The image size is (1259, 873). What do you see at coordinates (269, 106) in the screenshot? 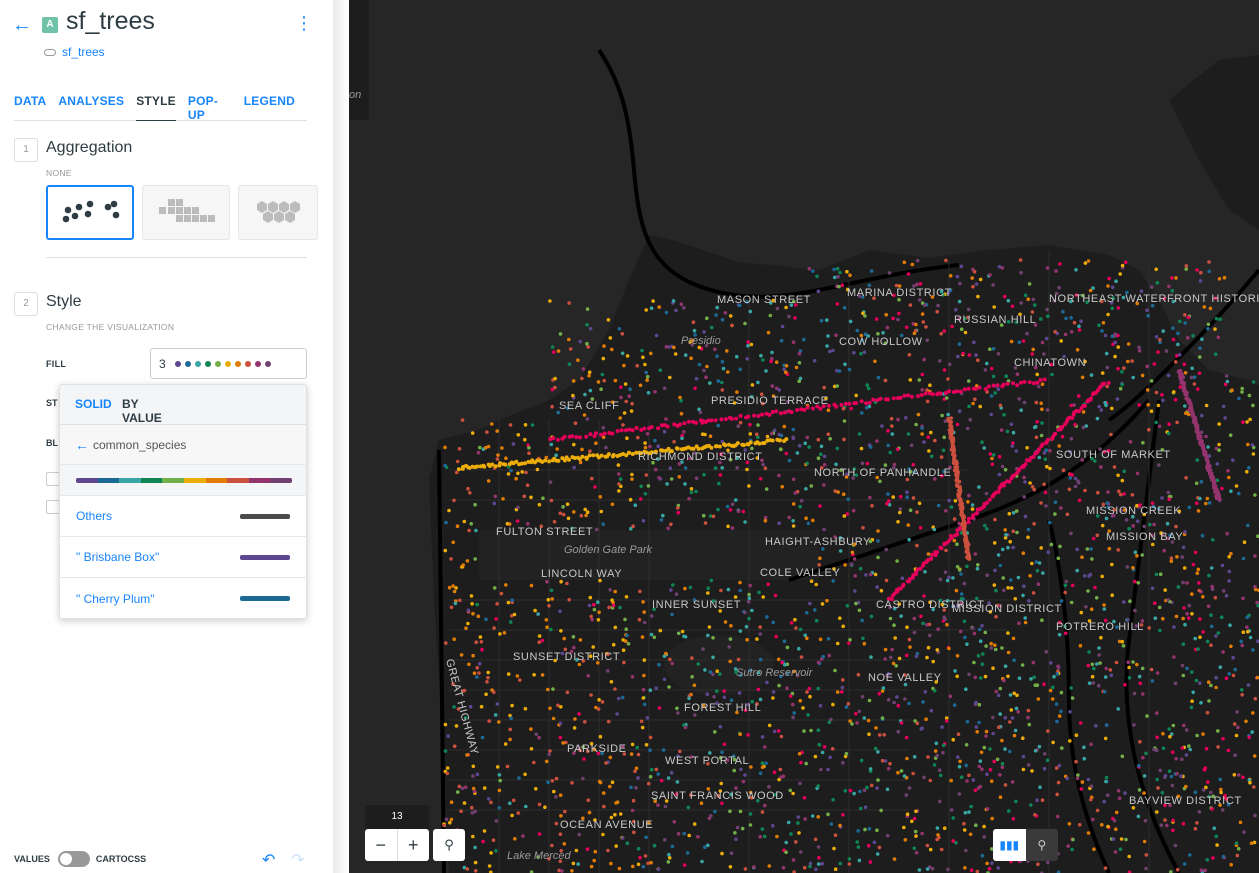
I see `tab-legend: LEGEND` at bounding box center [269, 106].